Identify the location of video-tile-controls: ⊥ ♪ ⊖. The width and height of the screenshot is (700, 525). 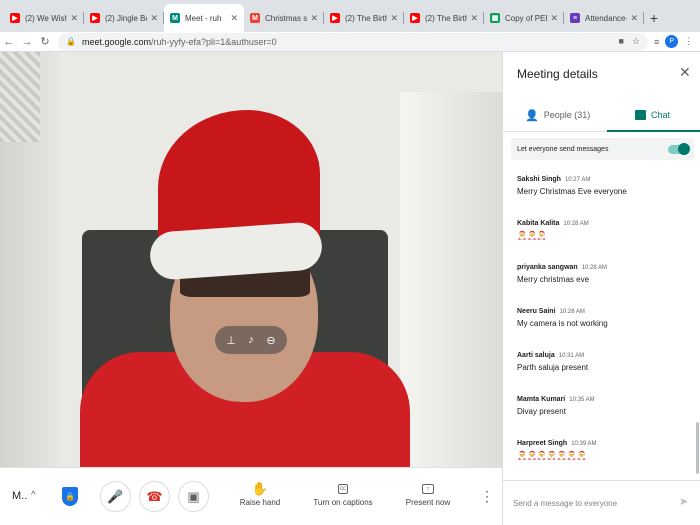
(251, 340).